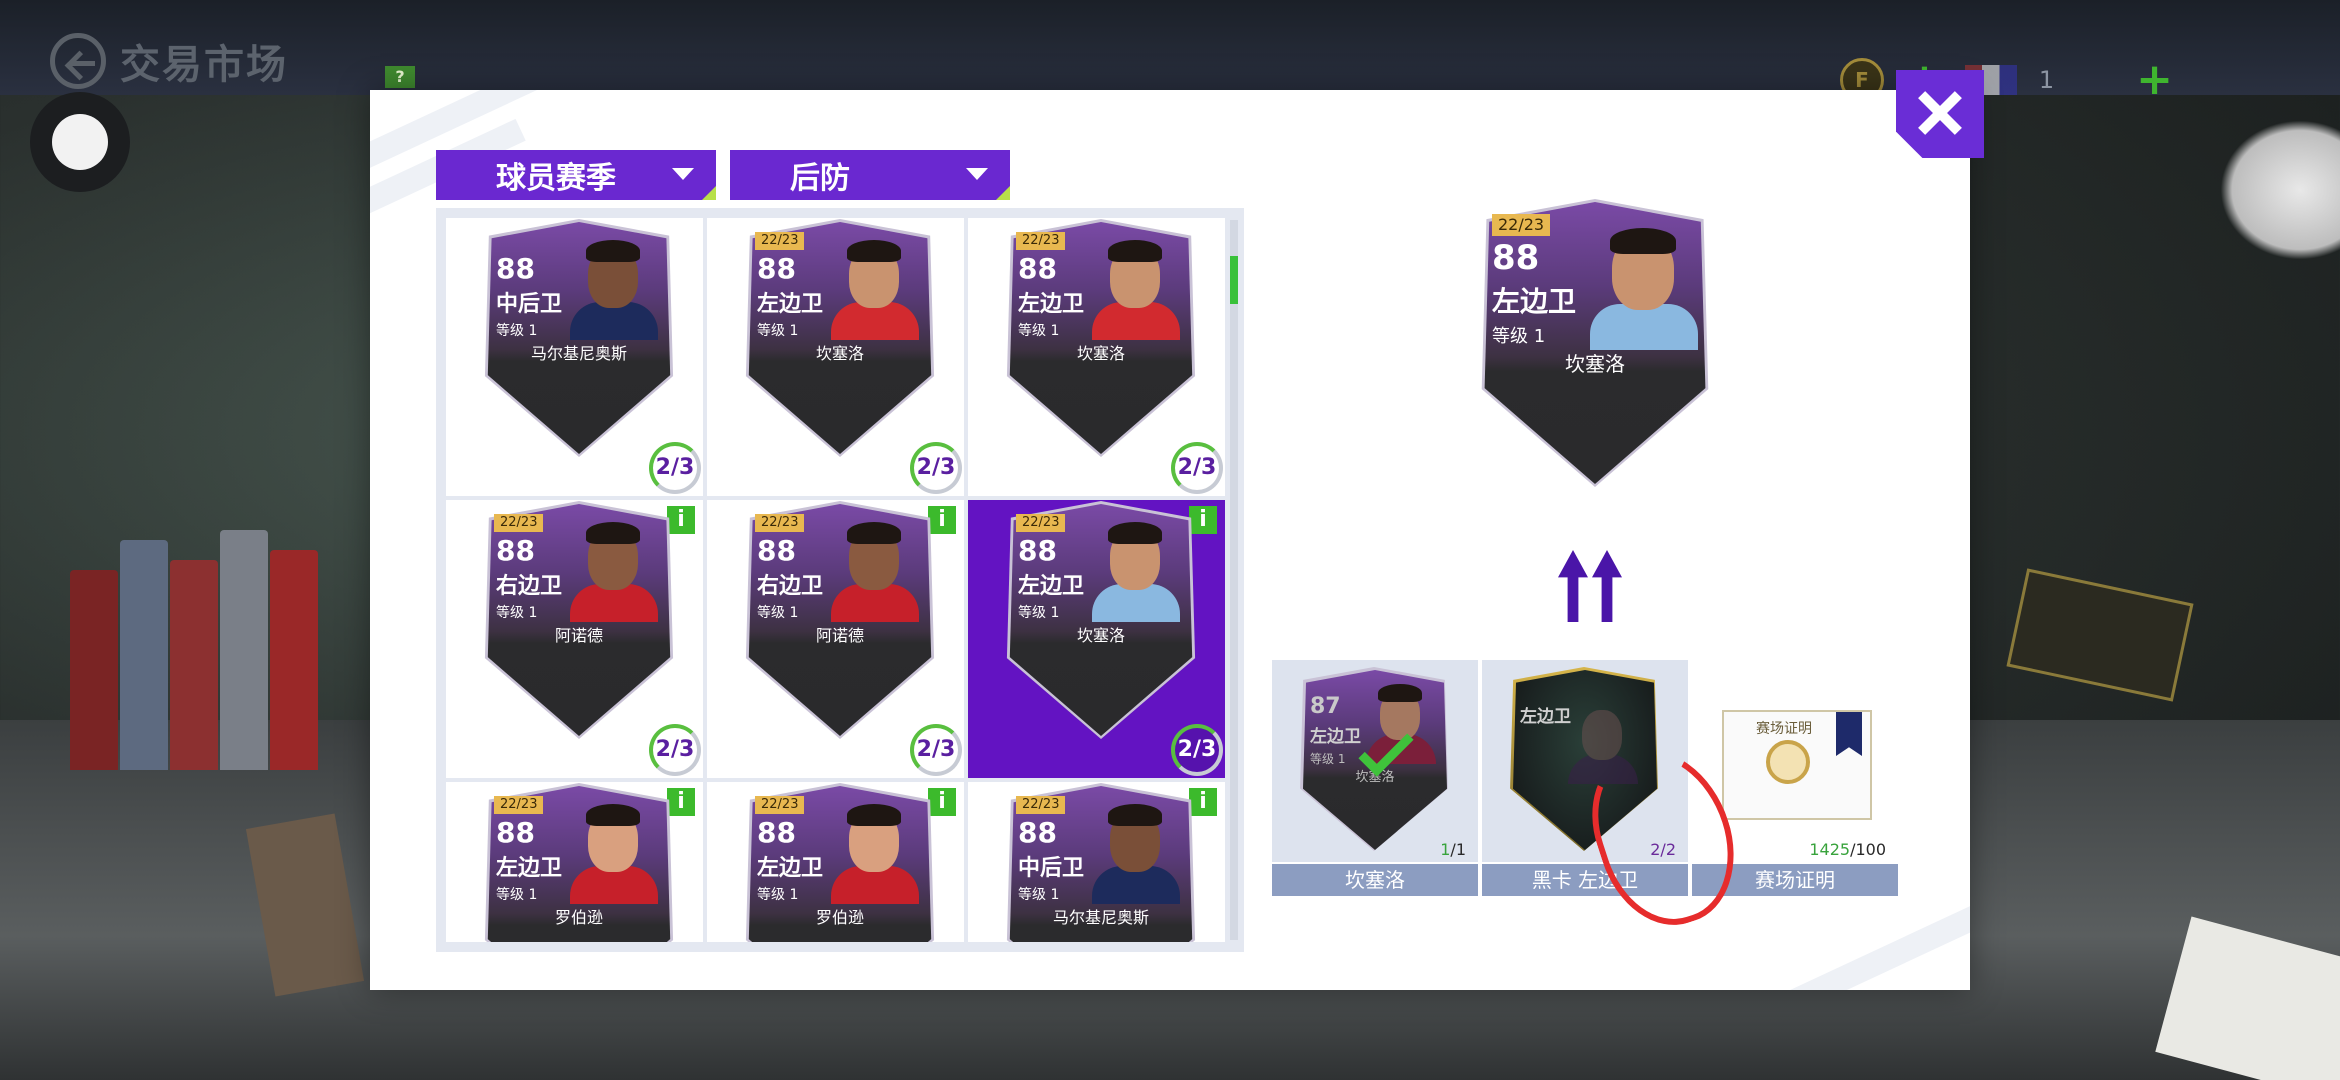  I want to click on player-card-slot: i 22/23 88 左边卫 等级 1 坎塞洛 2/3, so click(1096, 639).